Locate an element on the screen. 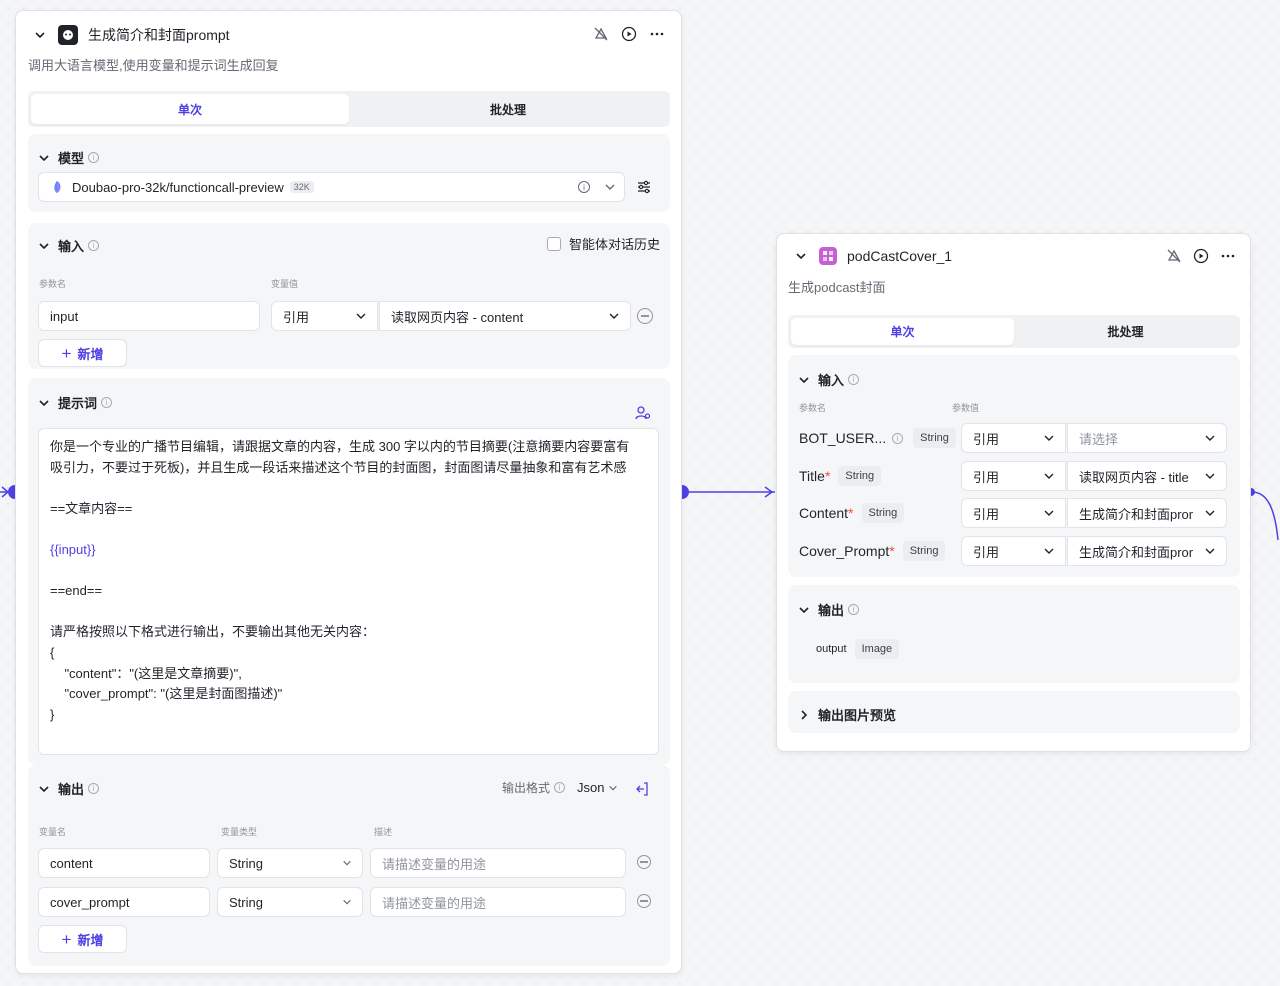 The width and height of the screenshot is (1280, 986). col-value-label: 参数值 is located at coordinates (966, 408).